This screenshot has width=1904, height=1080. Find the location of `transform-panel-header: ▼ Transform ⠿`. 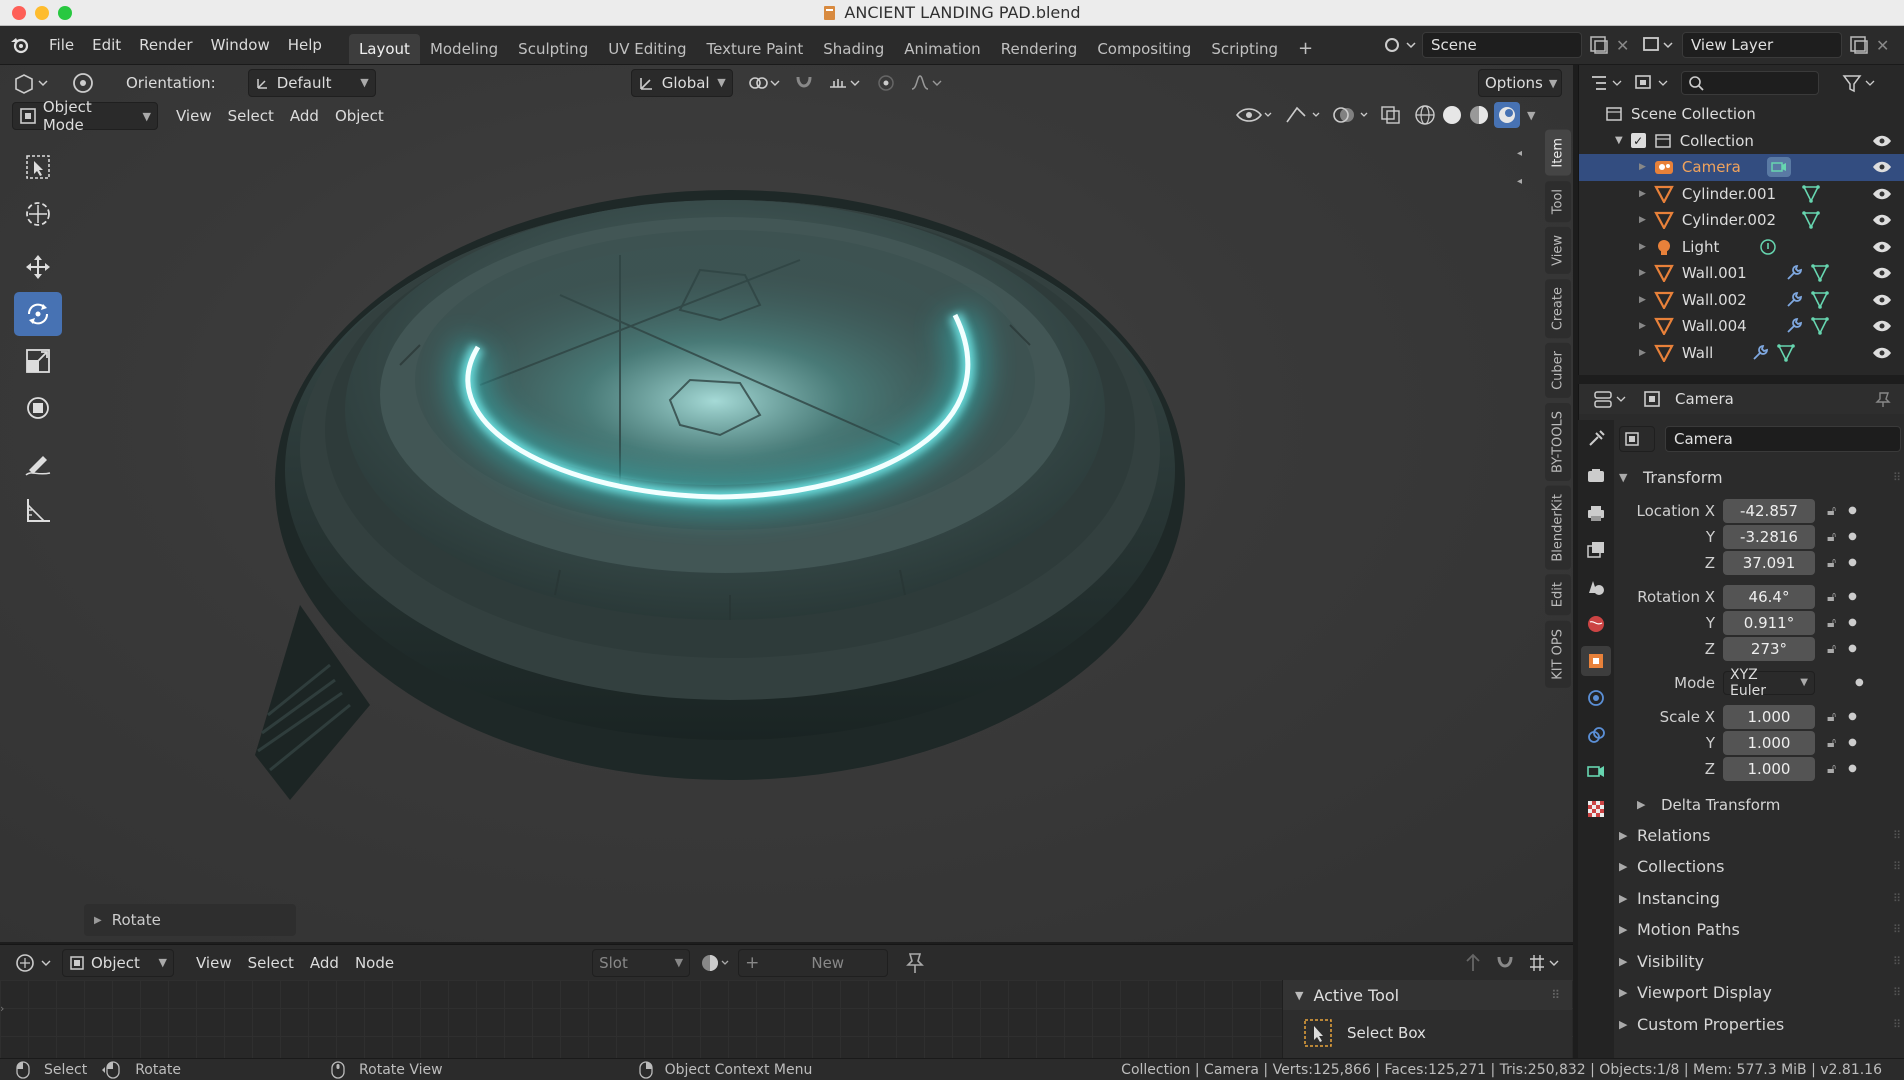

transform-panel-header: ▼ Transform ⠿ is located at coordinates (1760, 478).